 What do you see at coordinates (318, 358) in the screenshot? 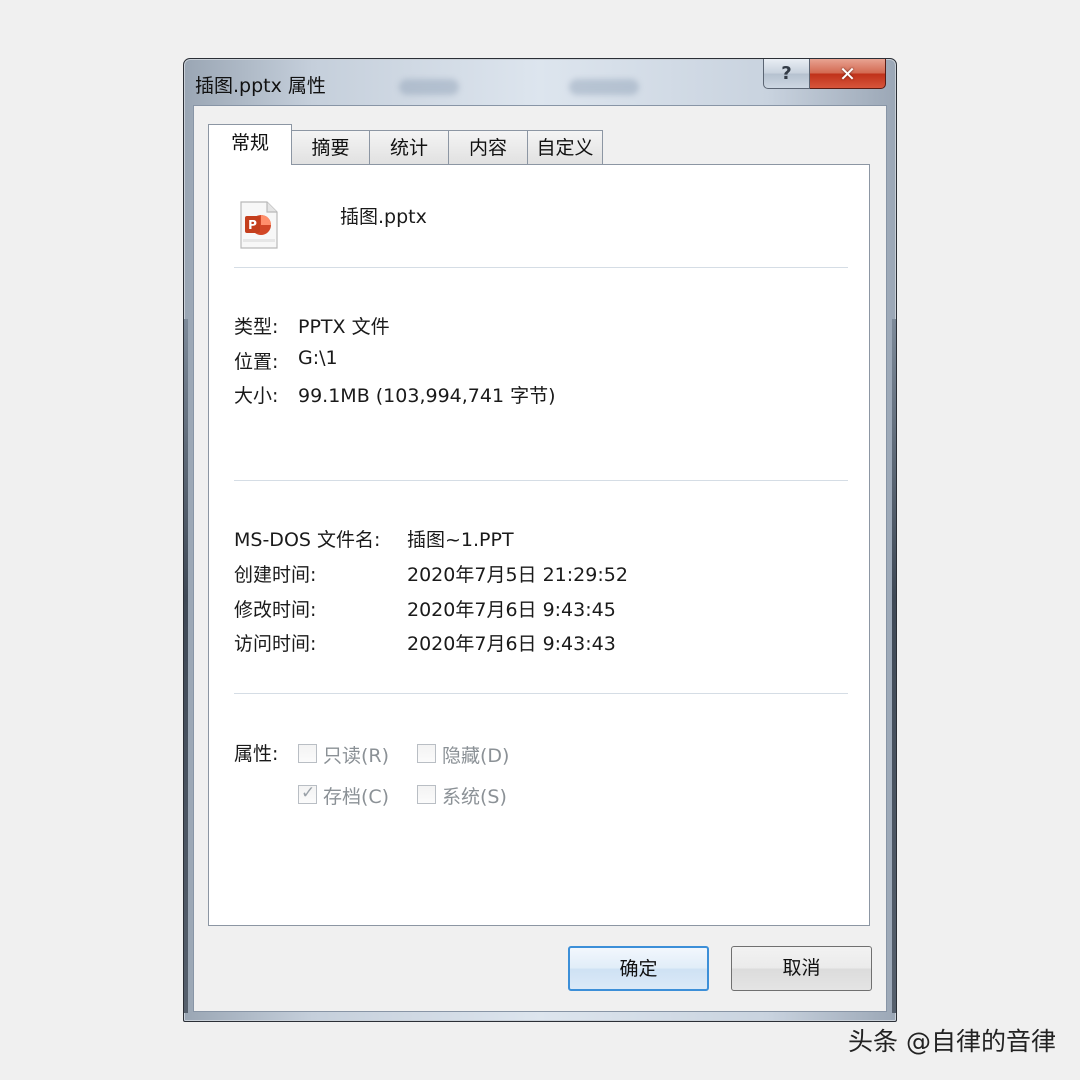
I see `location-value: G:\1` at bounding box center [318, 358].